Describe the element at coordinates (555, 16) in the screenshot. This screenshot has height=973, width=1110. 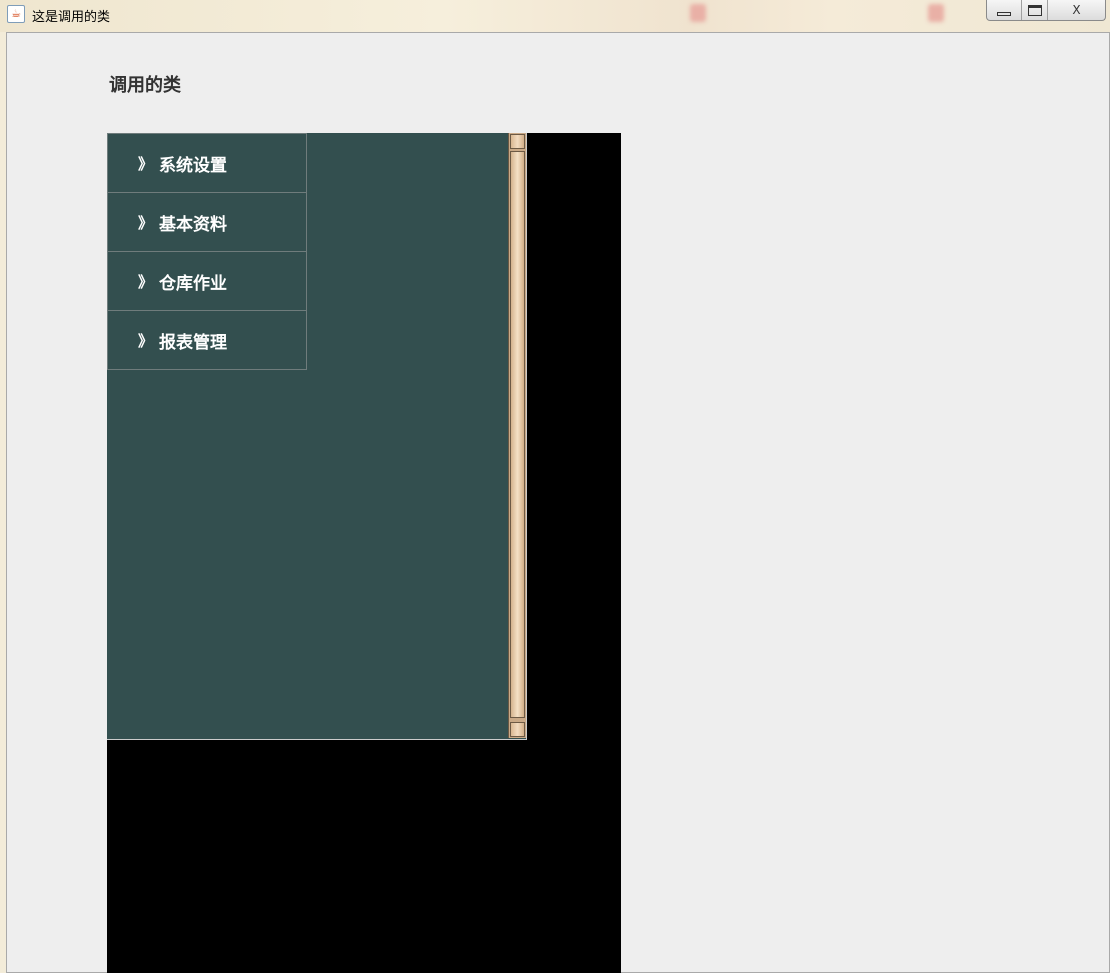
I see `window-title-bar: ☕ 这是调用的类 X` at that location.